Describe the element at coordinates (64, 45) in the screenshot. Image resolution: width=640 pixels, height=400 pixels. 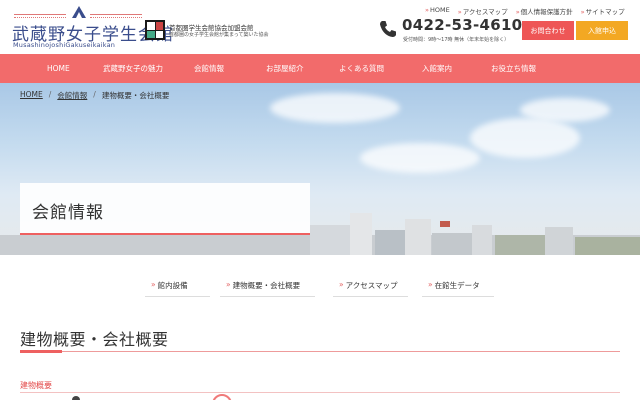
I see `logo-roman-text: MusashinojoshiGakuseikaikan` at that location.